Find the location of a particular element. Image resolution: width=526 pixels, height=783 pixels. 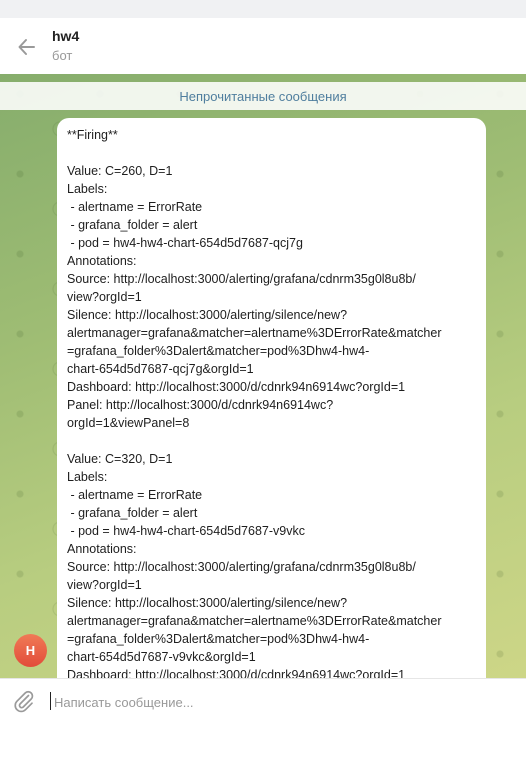

arrow-left-icon is located at coordinates (26, 47).